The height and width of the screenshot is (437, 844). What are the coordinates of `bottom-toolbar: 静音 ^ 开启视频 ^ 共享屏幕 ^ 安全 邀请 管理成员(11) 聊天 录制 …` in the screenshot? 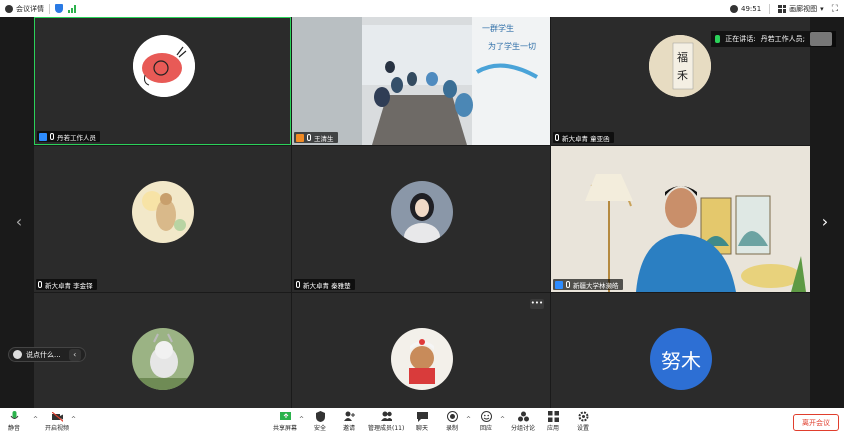 It's located at (422, 422).